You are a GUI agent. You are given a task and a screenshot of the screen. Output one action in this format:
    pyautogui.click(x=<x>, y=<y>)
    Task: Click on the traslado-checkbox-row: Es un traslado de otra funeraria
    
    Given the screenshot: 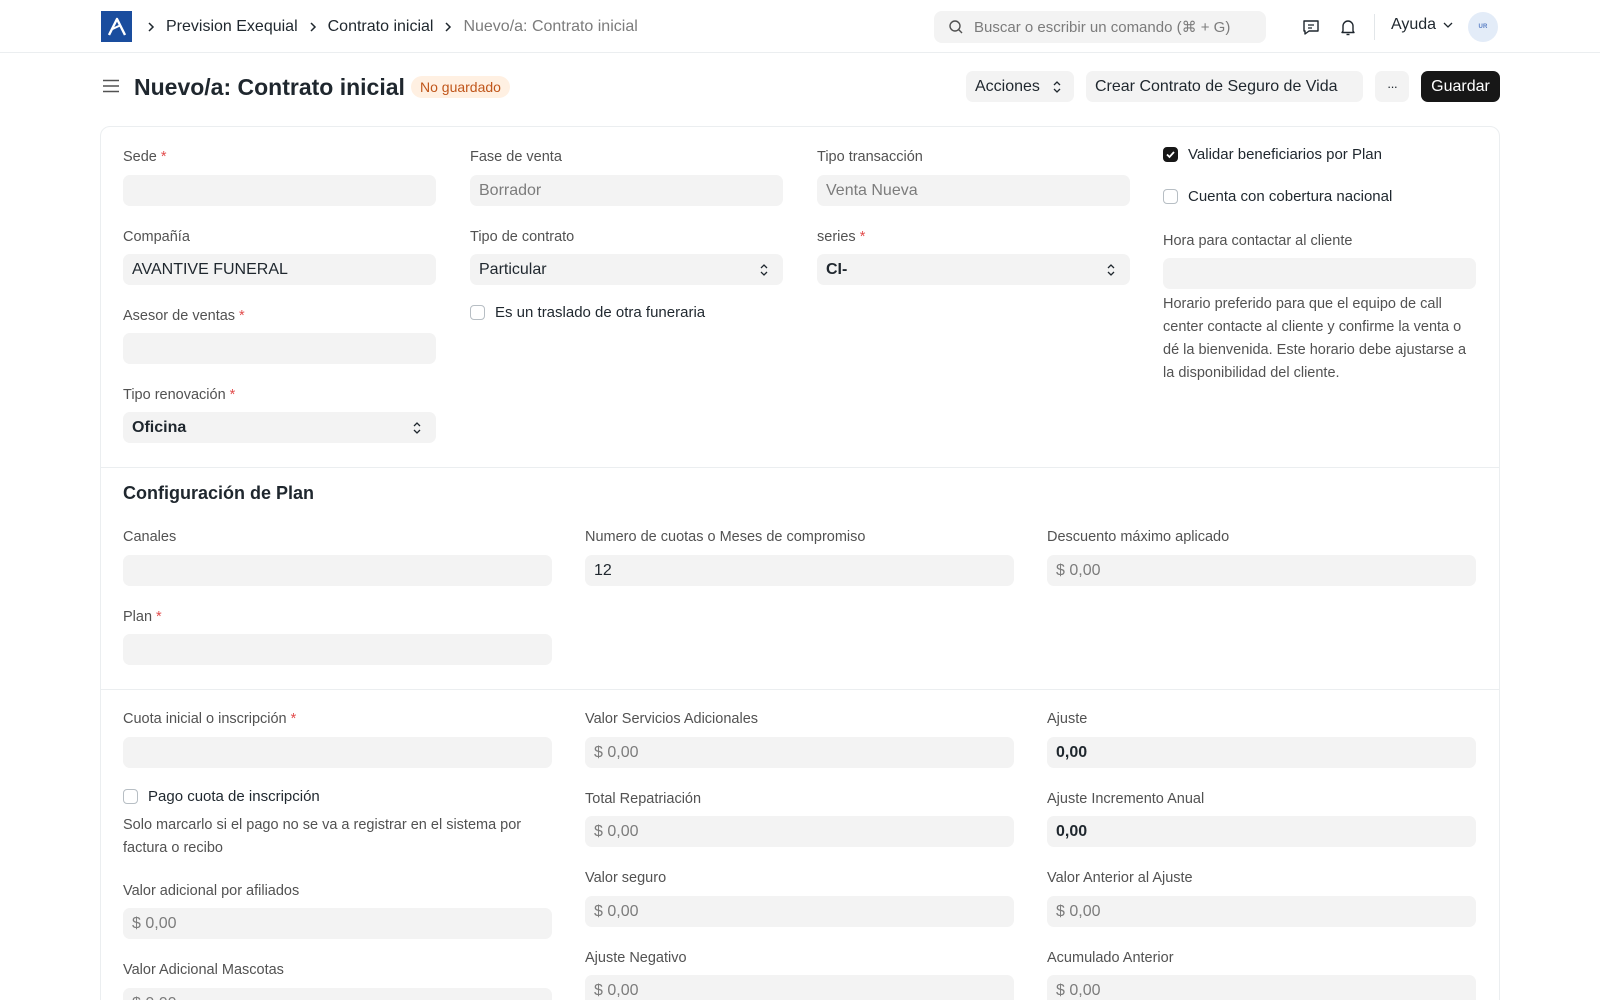 What is the action you would take?
    pyautogui.click(x=587, y=312)
    